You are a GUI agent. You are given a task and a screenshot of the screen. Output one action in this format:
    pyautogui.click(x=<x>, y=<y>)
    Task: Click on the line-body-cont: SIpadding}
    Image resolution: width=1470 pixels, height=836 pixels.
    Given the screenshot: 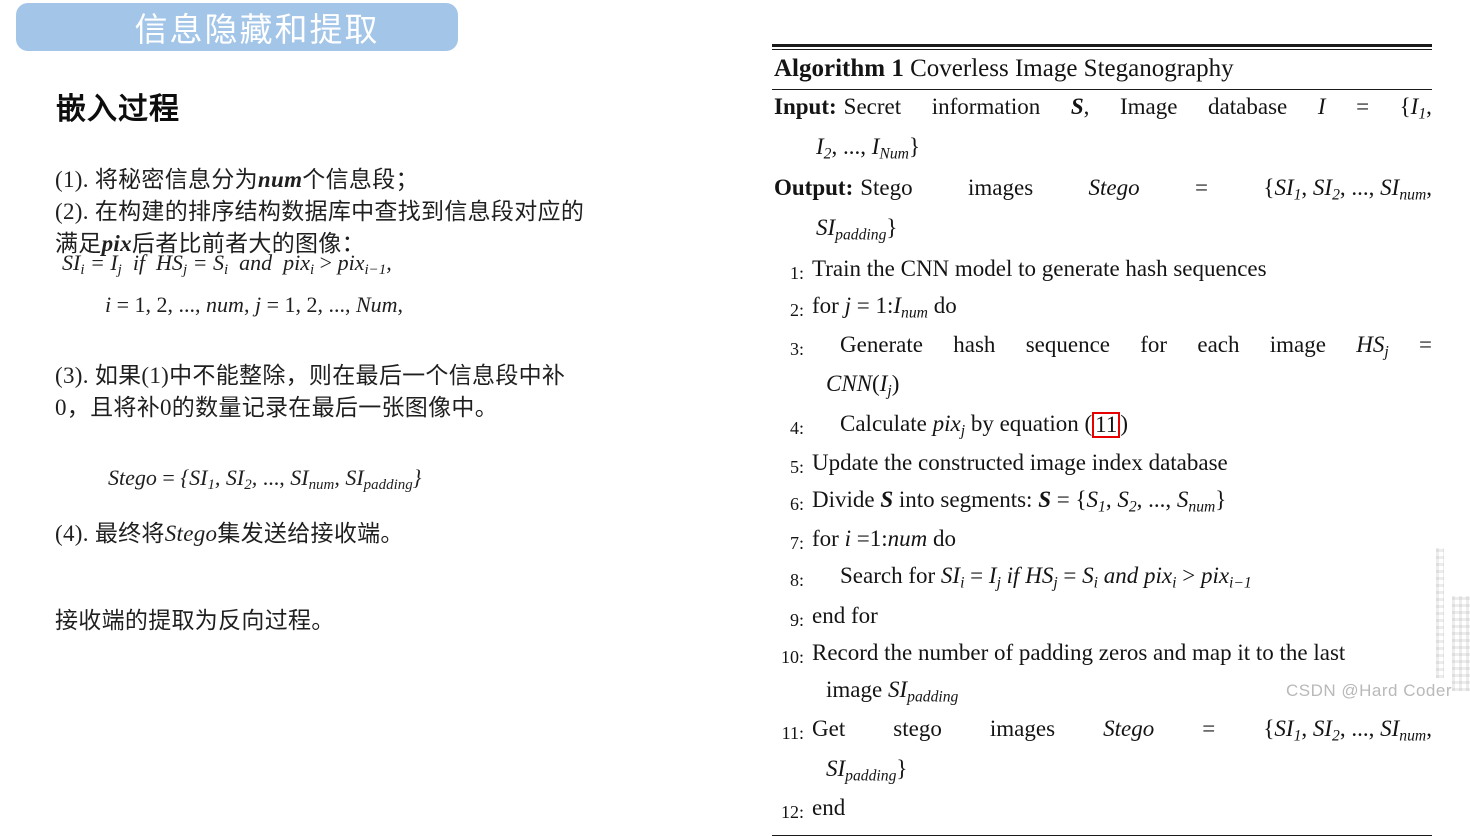 What is the action you would take?
    pyautogui.click(x=867, y=769)
    